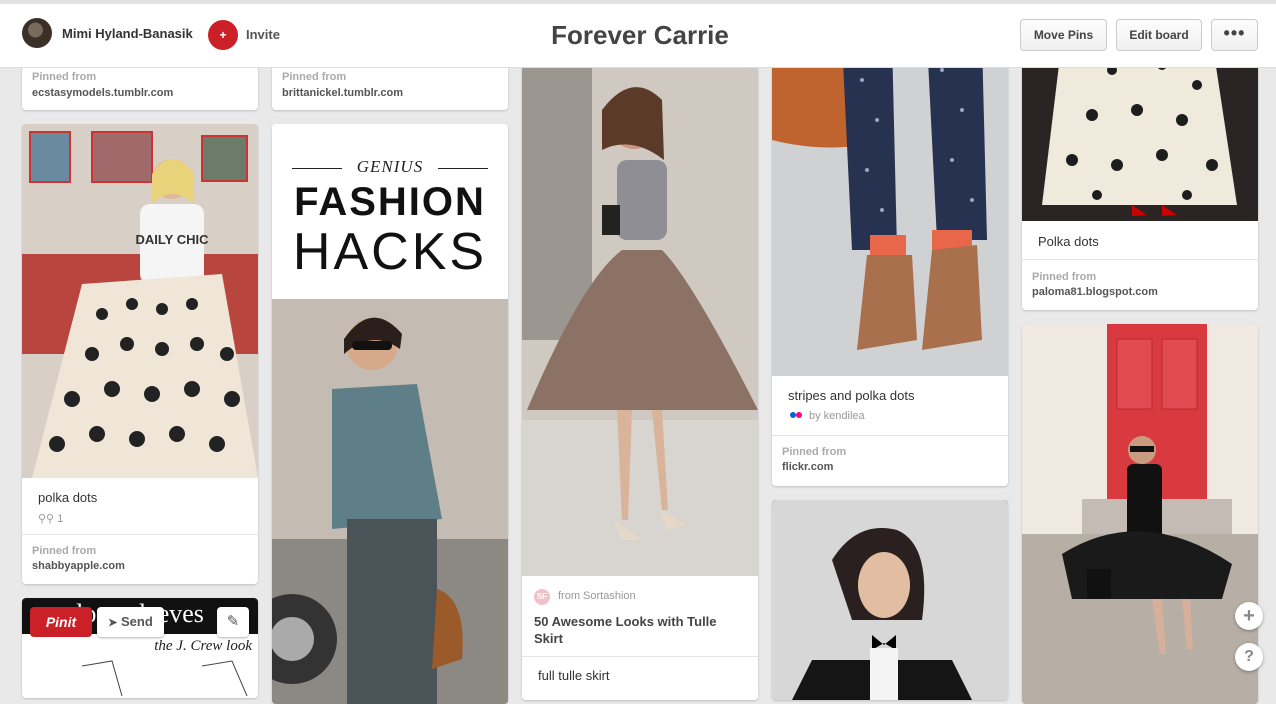  What do you see at coordinates (1095, 292) in the screenshot?
I see `pin-source-link: paloma81.blogspot.com` at bounding box center [1095, 292].